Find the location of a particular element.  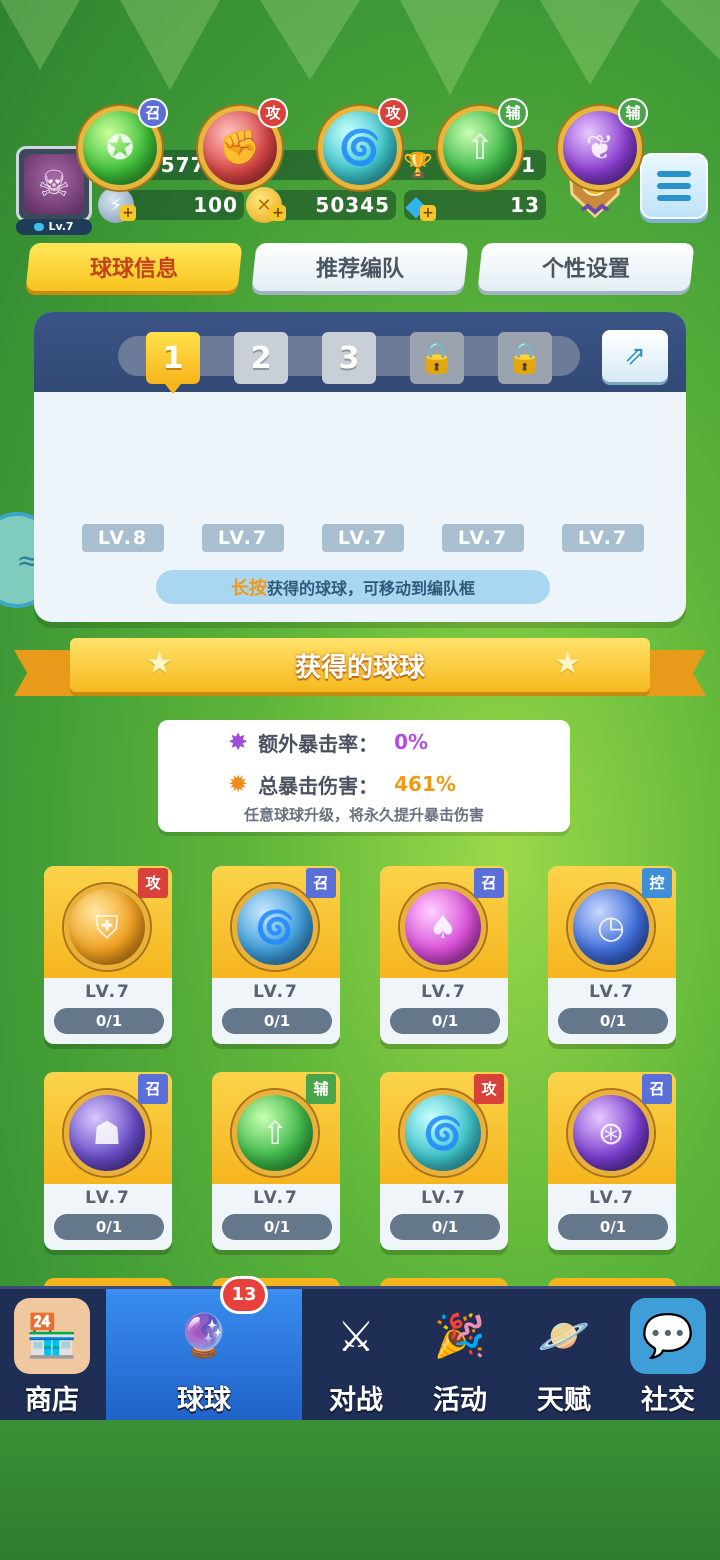

team-ball-3-level: LV.7 is located at coordinates (363, 538).